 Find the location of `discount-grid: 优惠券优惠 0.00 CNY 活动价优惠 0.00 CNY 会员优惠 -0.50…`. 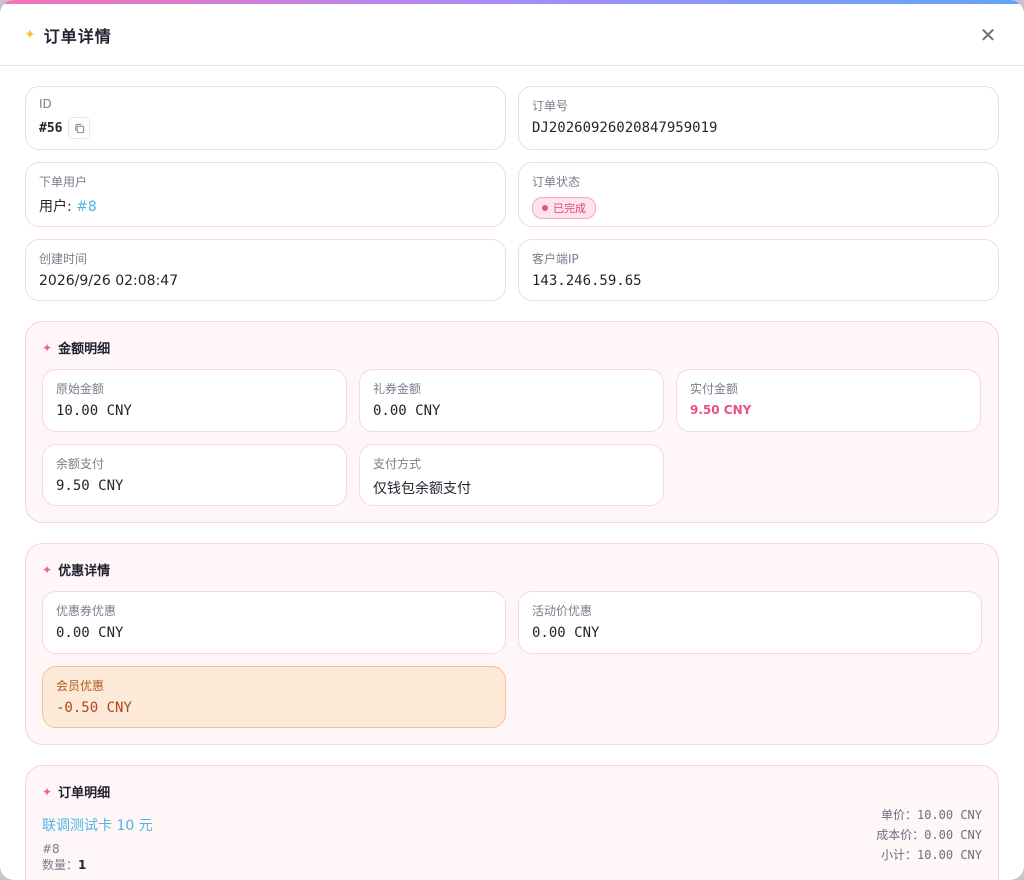

discount-grid: 优惠券优惠 0.00 CNY 活动价优惠 0.00 CNY 会员优惠 -0.50… is located at coordinates (512, 659).